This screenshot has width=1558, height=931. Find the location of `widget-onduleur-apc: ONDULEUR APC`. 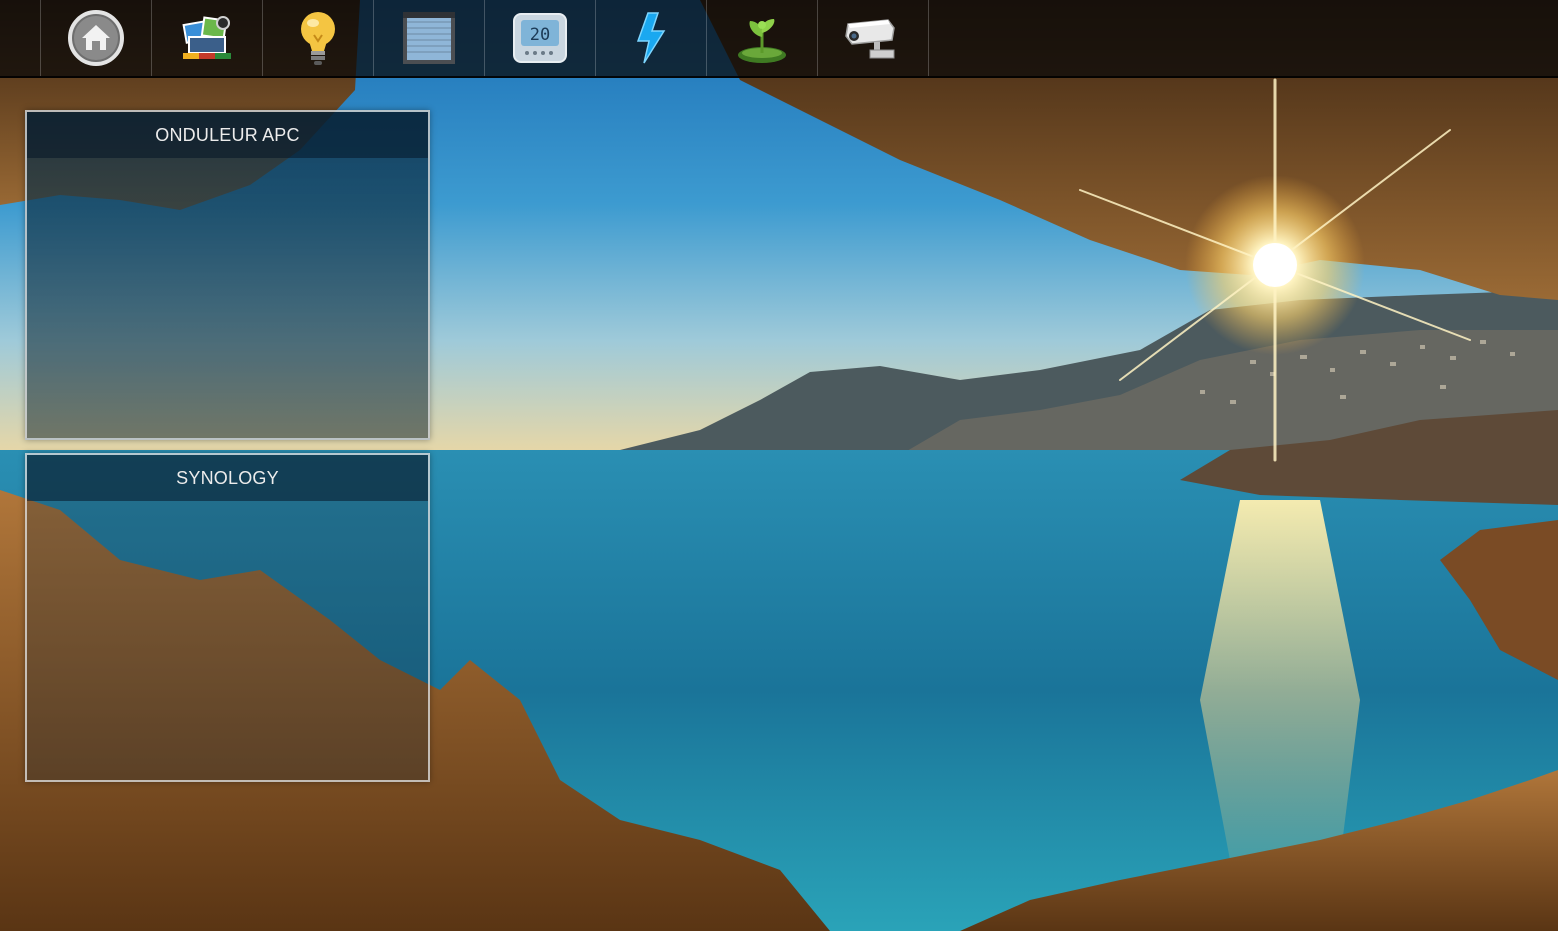

widget-onduleur-apc: ONDULEUR APC is located at coordinates (227, 275).